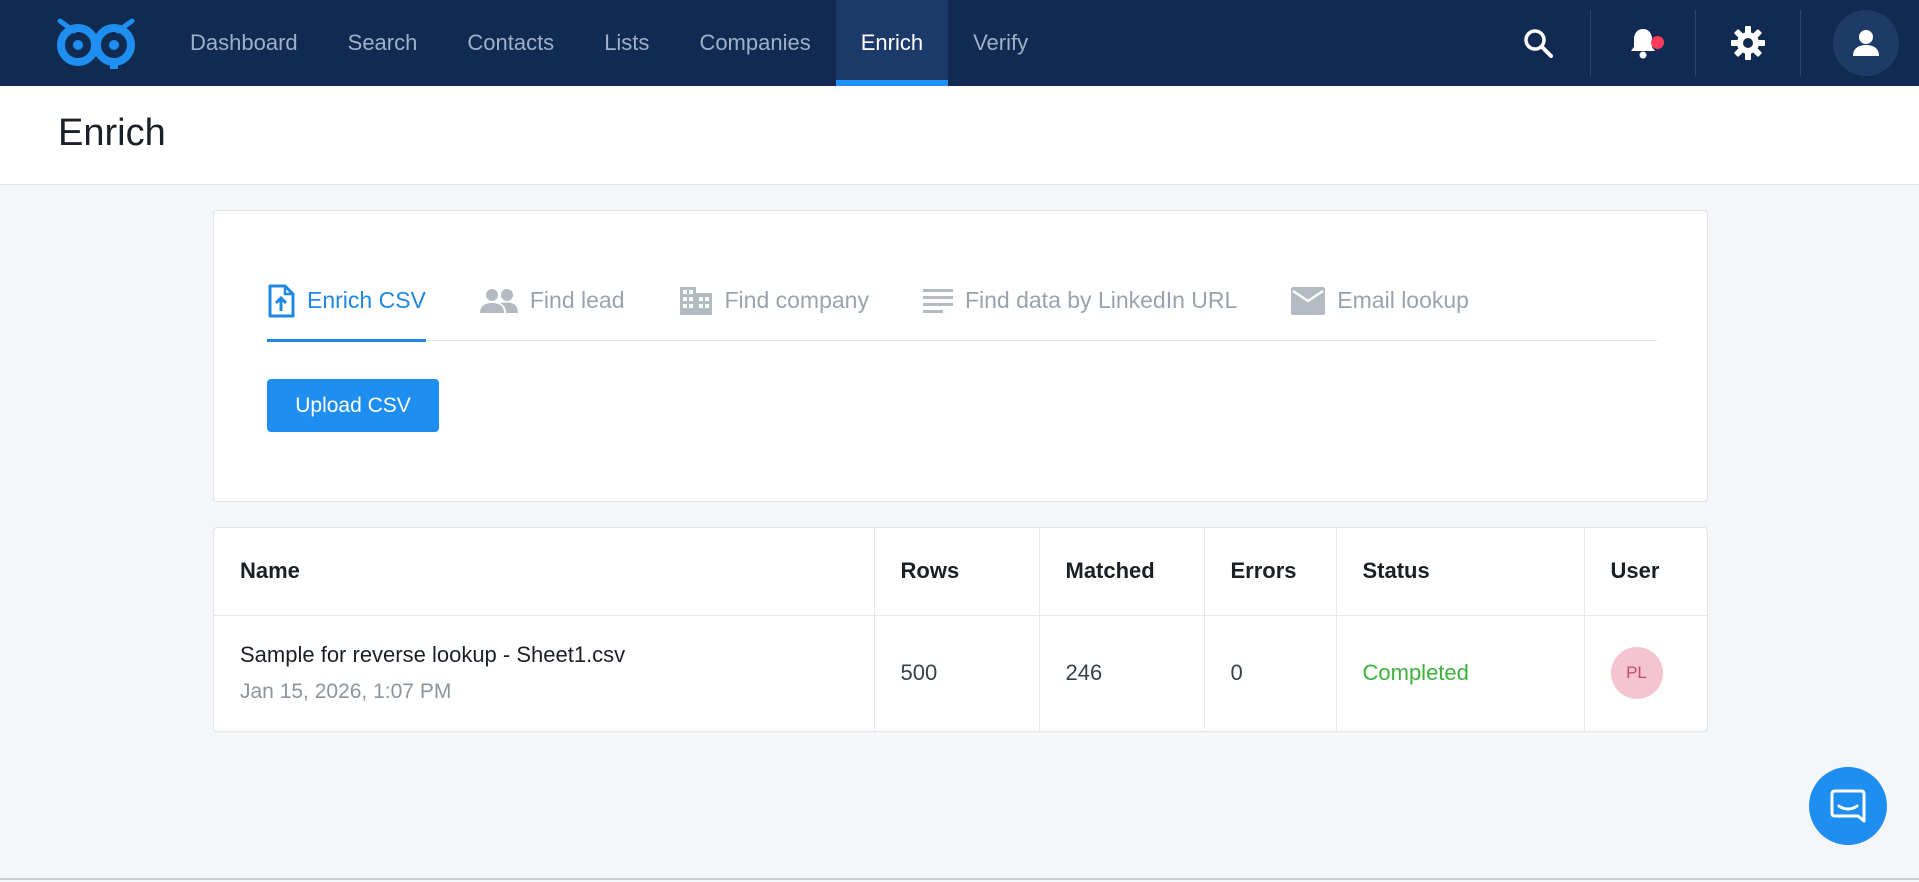 Image resolution: width=1919 pixels, height=882 pixels. Describe the element at coordinates (1122, 673) in the screenshot. I see `cell-matched: 246` at that location.